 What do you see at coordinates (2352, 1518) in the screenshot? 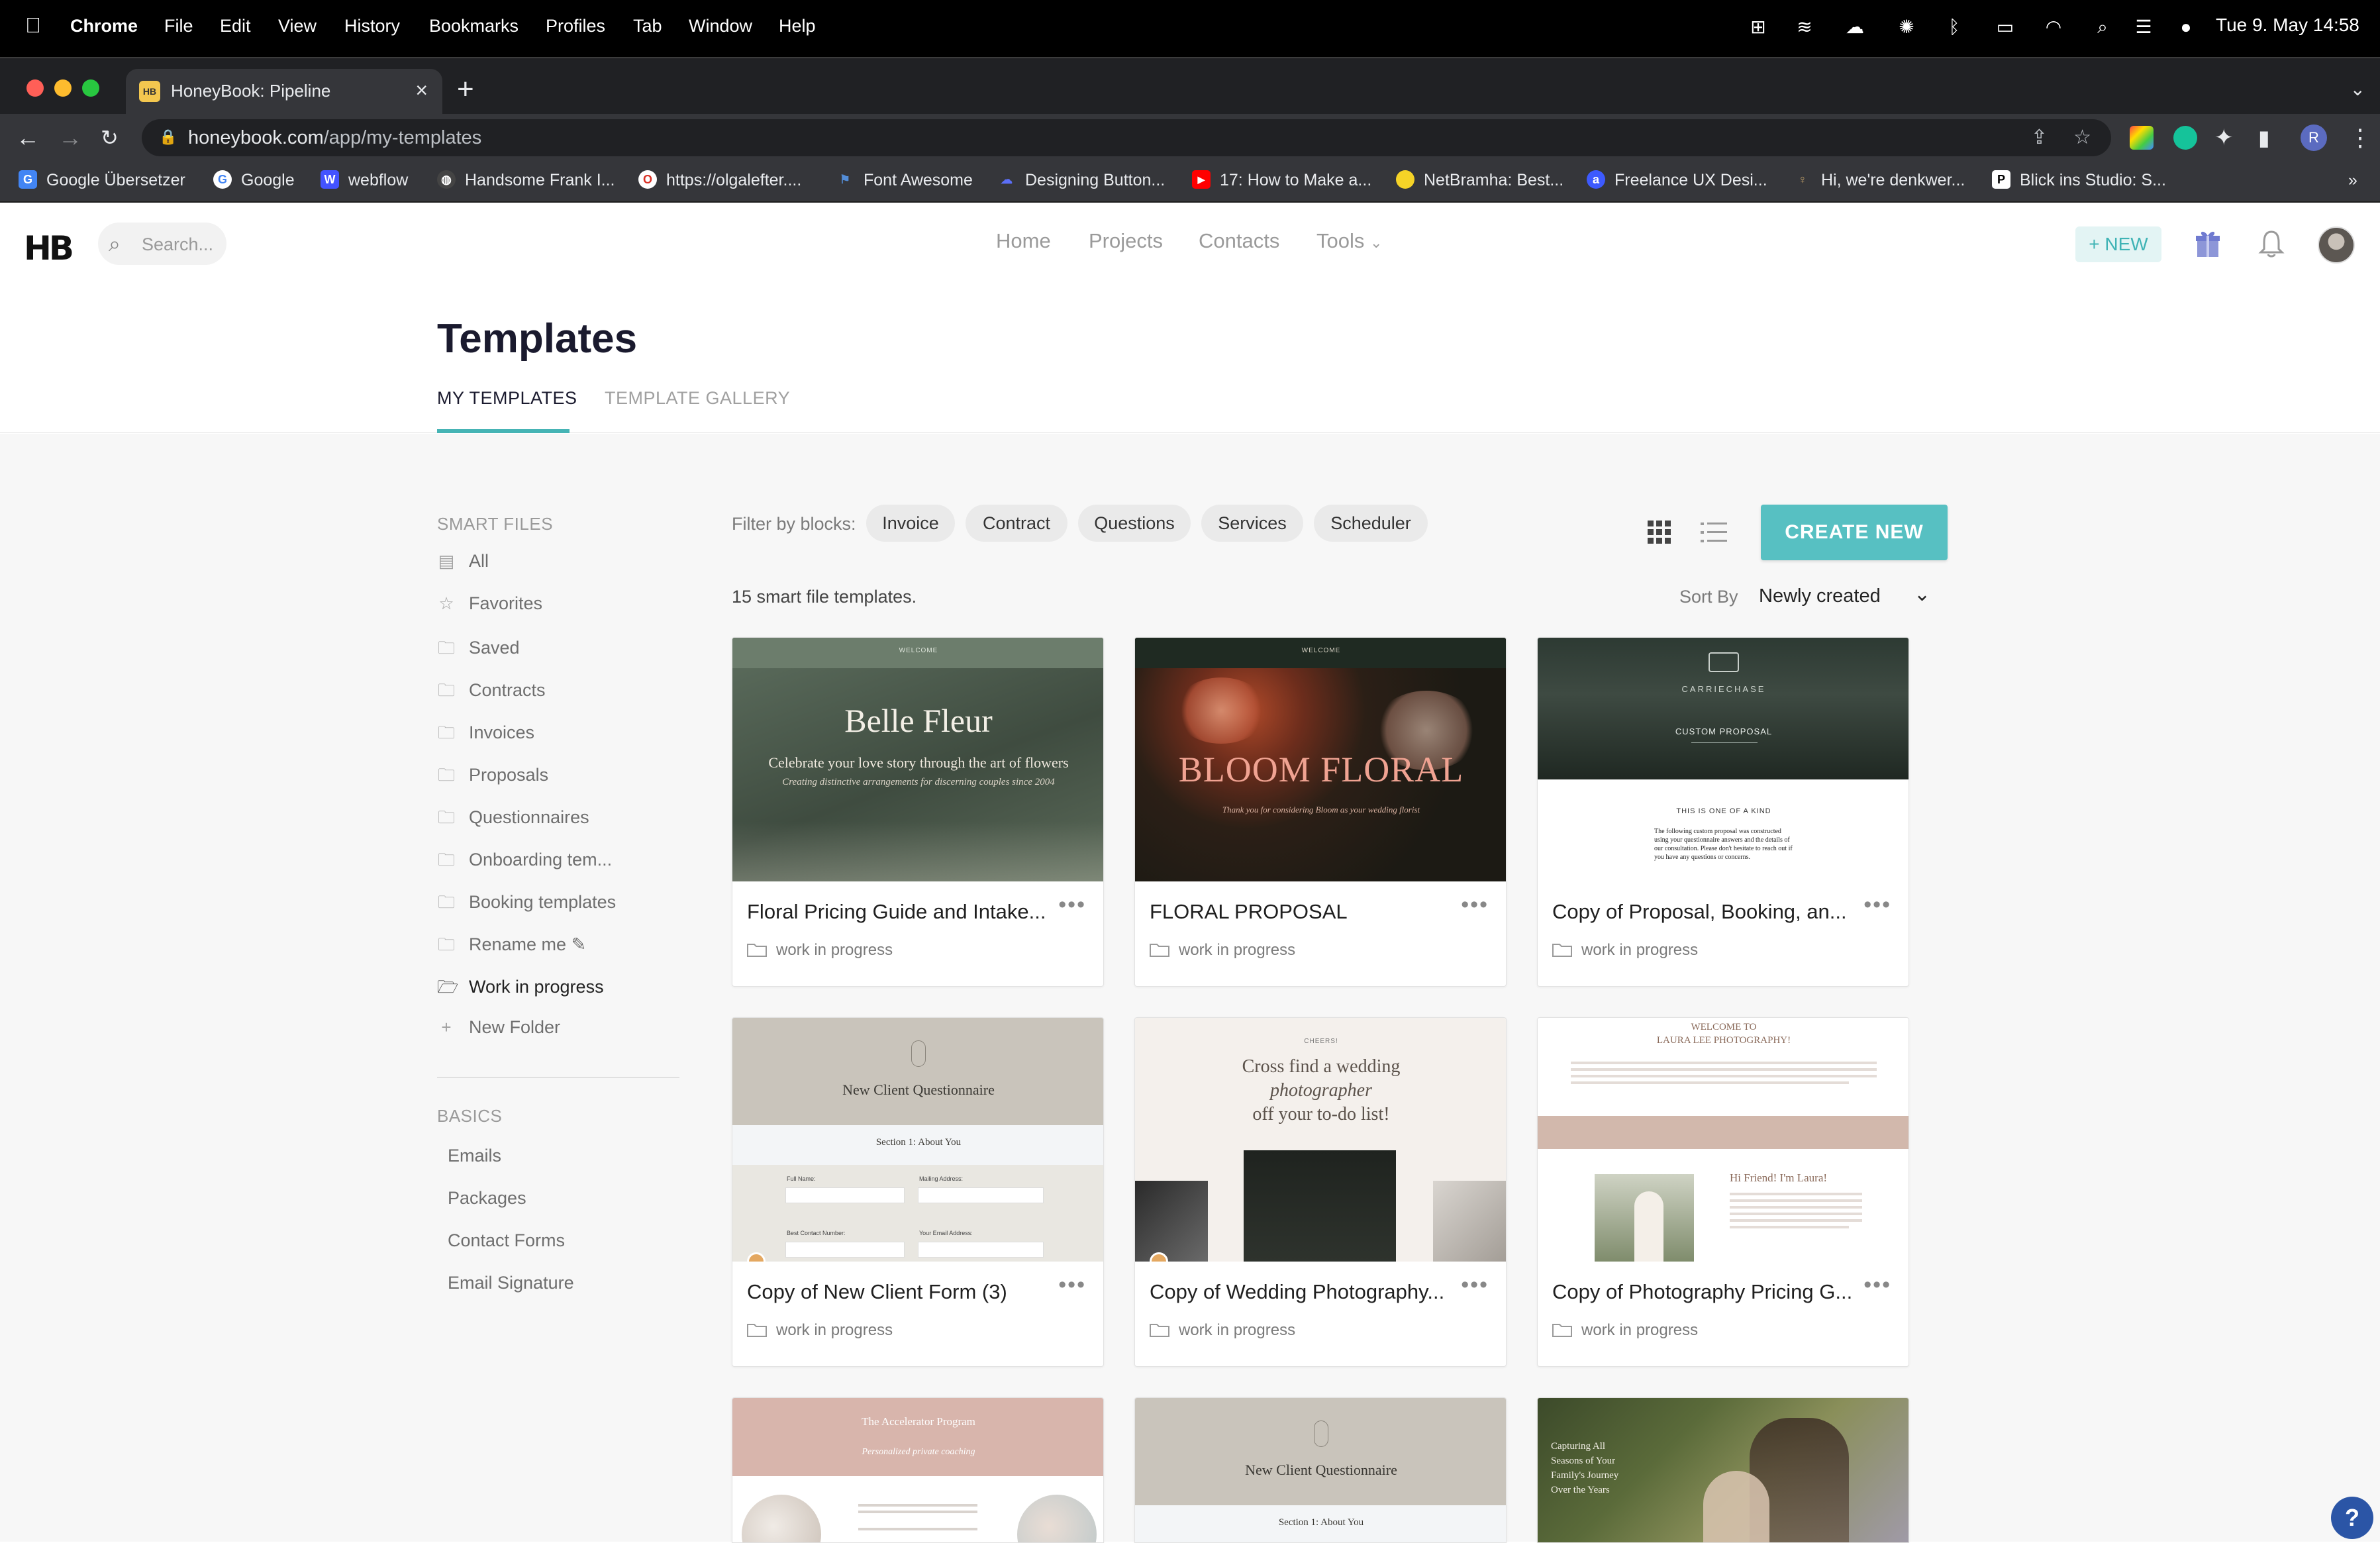
I see `help-button: ?` at bounding box center [2352, 1518].